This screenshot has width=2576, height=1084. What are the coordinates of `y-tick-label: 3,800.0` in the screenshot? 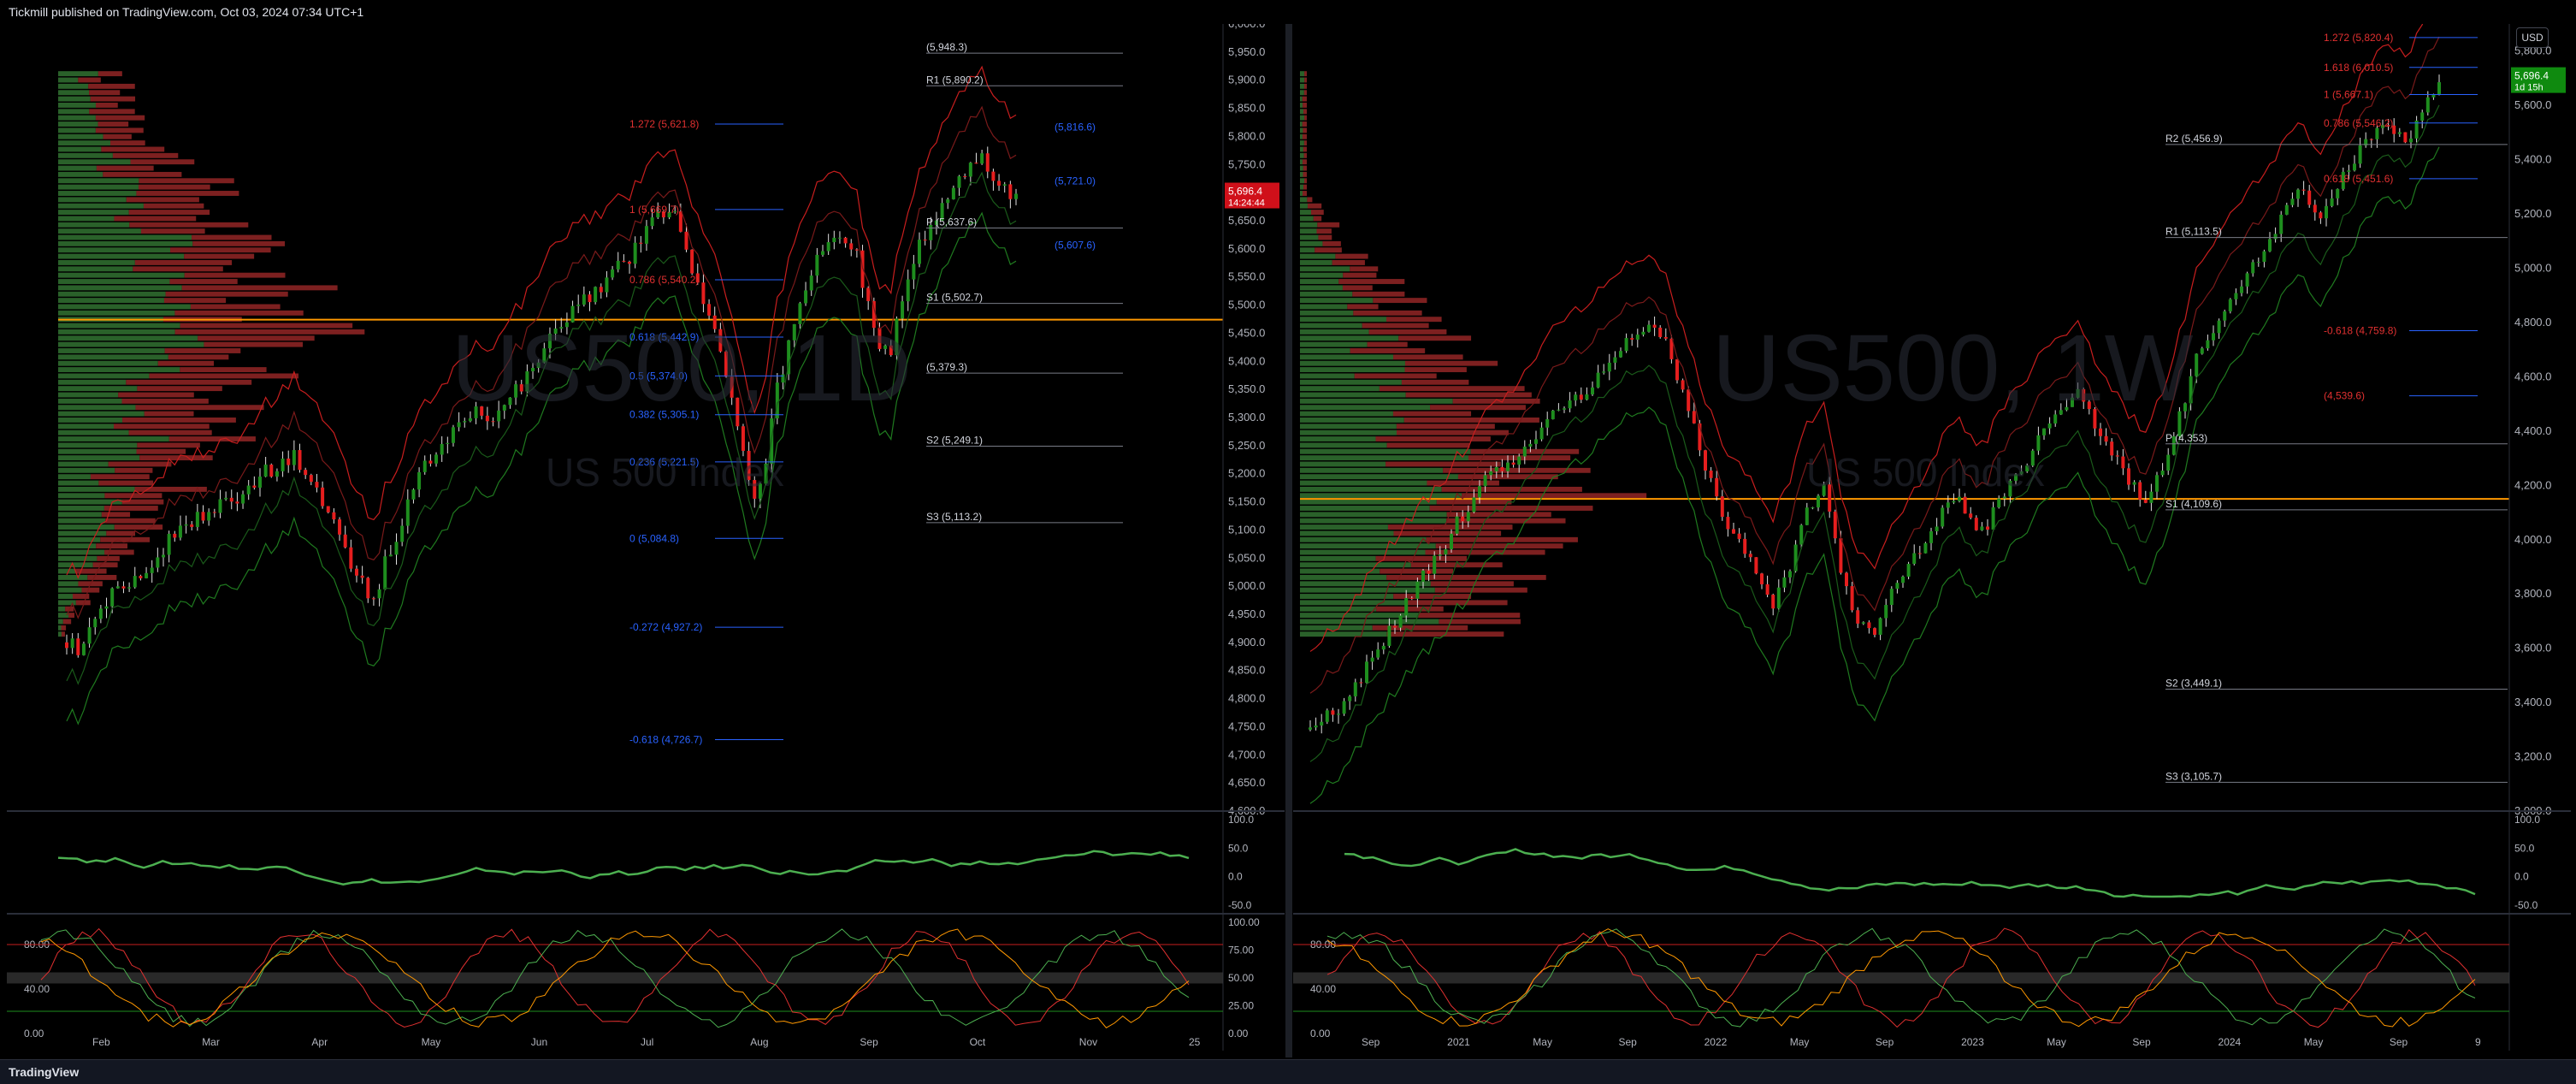 It's located at (2532, 593).